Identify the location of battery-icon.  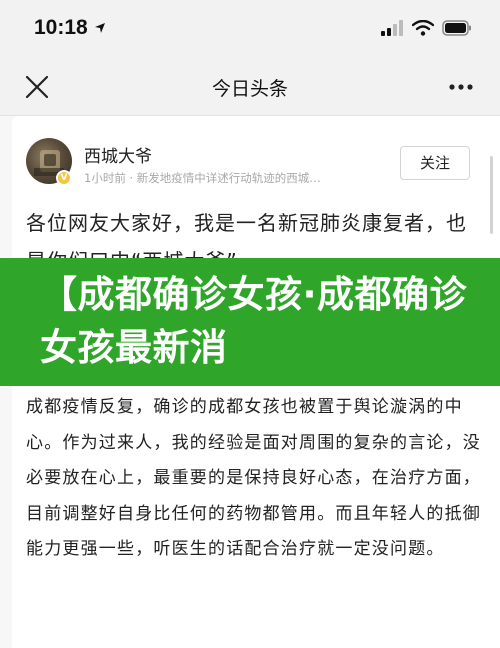
(456, 28).